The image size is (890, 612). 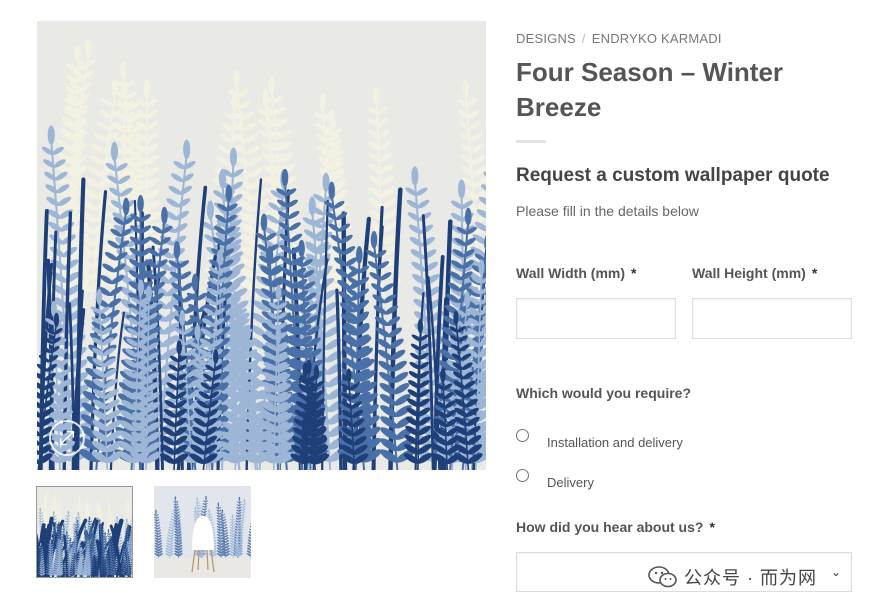 What do you see at coordinates (610, 527) in the screenshot?
I see `hear-question-text: How did you hear about us?` at bounding box center [610, 527].